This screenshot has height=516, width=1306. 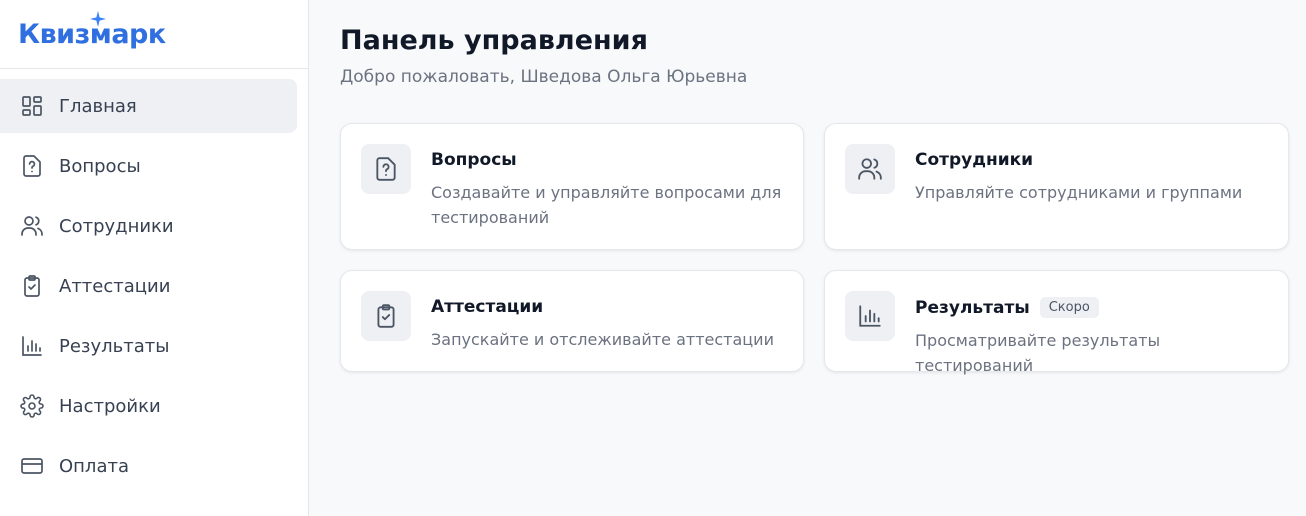 I want to click on sidebar-item-label: Оплата, so click(x=94, y=466).